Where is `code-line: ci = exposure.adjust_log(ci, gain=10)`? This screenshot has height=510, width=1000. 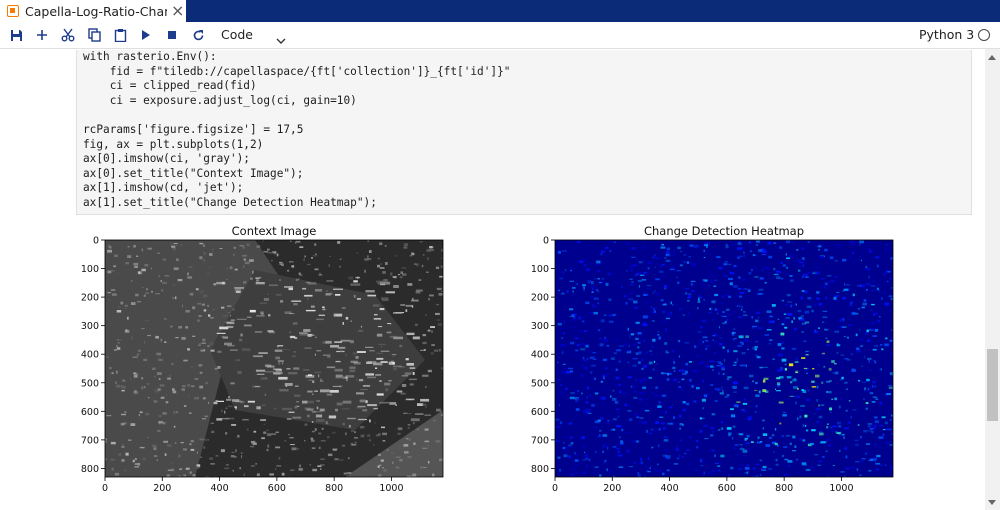 code-line: ci = exposure.adjust_log(ci, gain=10) is located at coordinates (220, 100).